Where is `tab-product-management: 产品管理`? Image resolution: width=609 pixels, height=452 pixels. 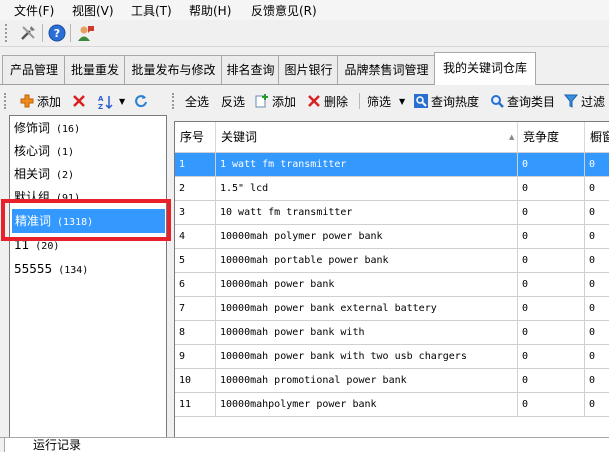 tab-product-management: 产品管理 is located at coordinates (34, 69).